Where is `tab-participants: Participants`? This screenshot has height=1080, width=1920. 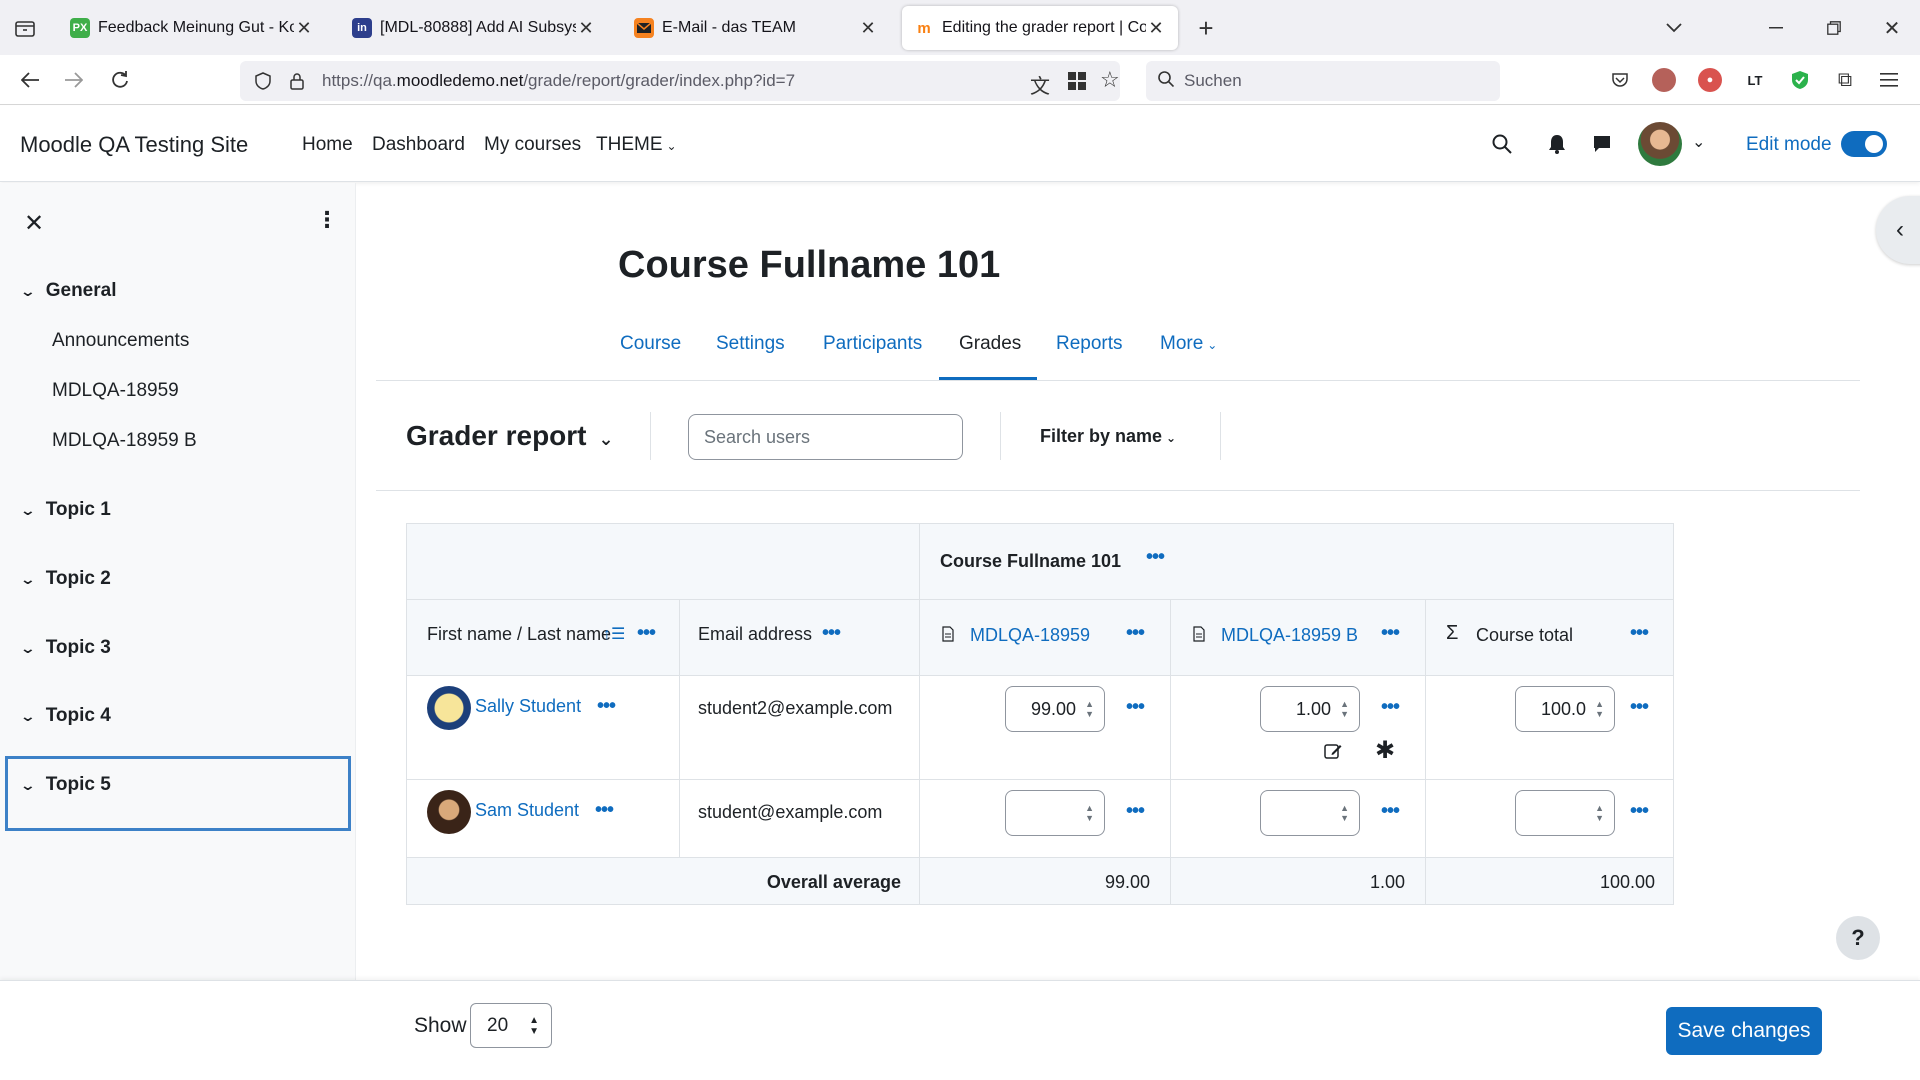 tab-participants: Participants is located at coordinates (872, 344).